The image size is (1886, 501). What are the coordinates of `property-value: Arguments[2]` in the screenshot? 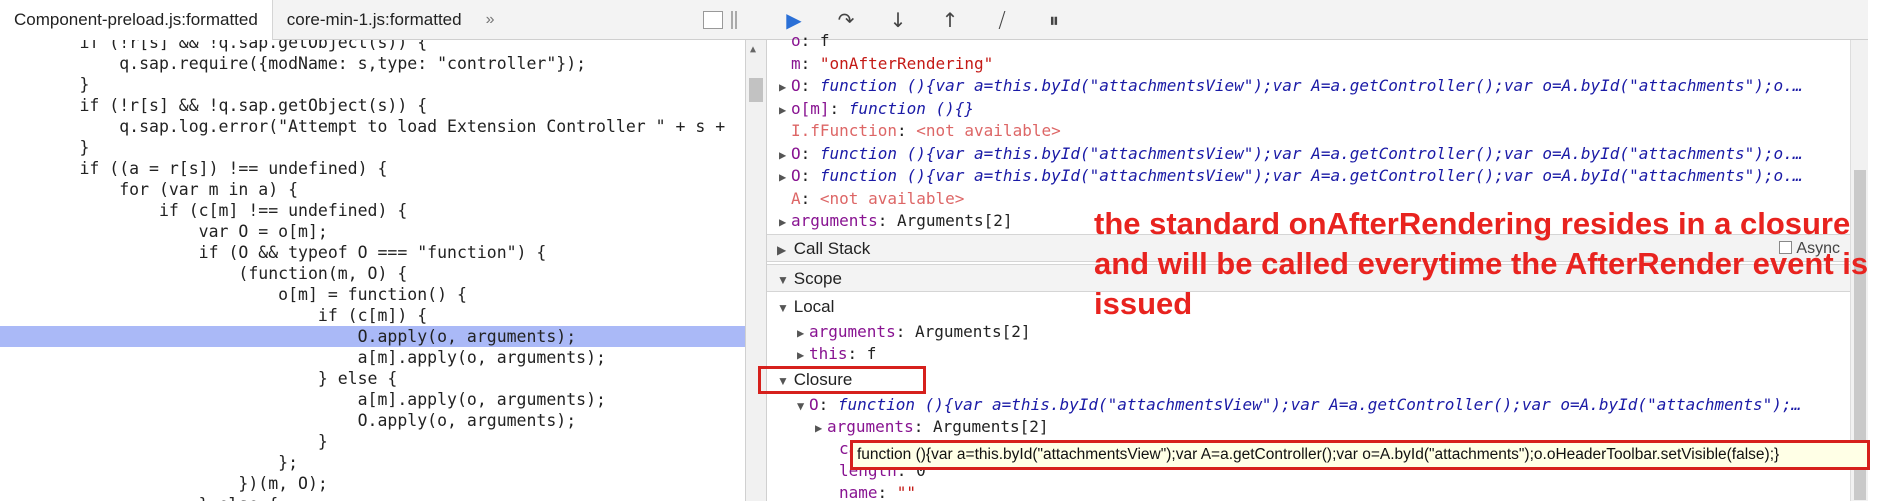 It's located at (990, 426).